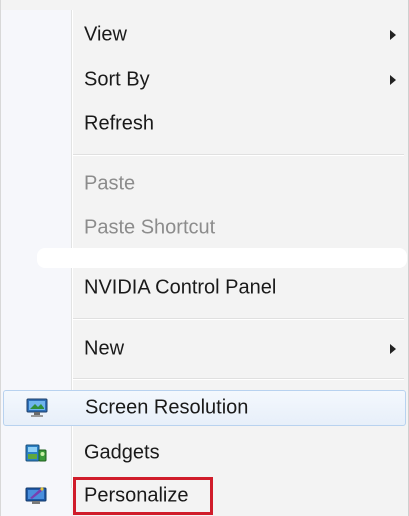  Describe the element at coordinates (117, 79) in the screenshot. I see `menu-item-label: Sort By` at that location.